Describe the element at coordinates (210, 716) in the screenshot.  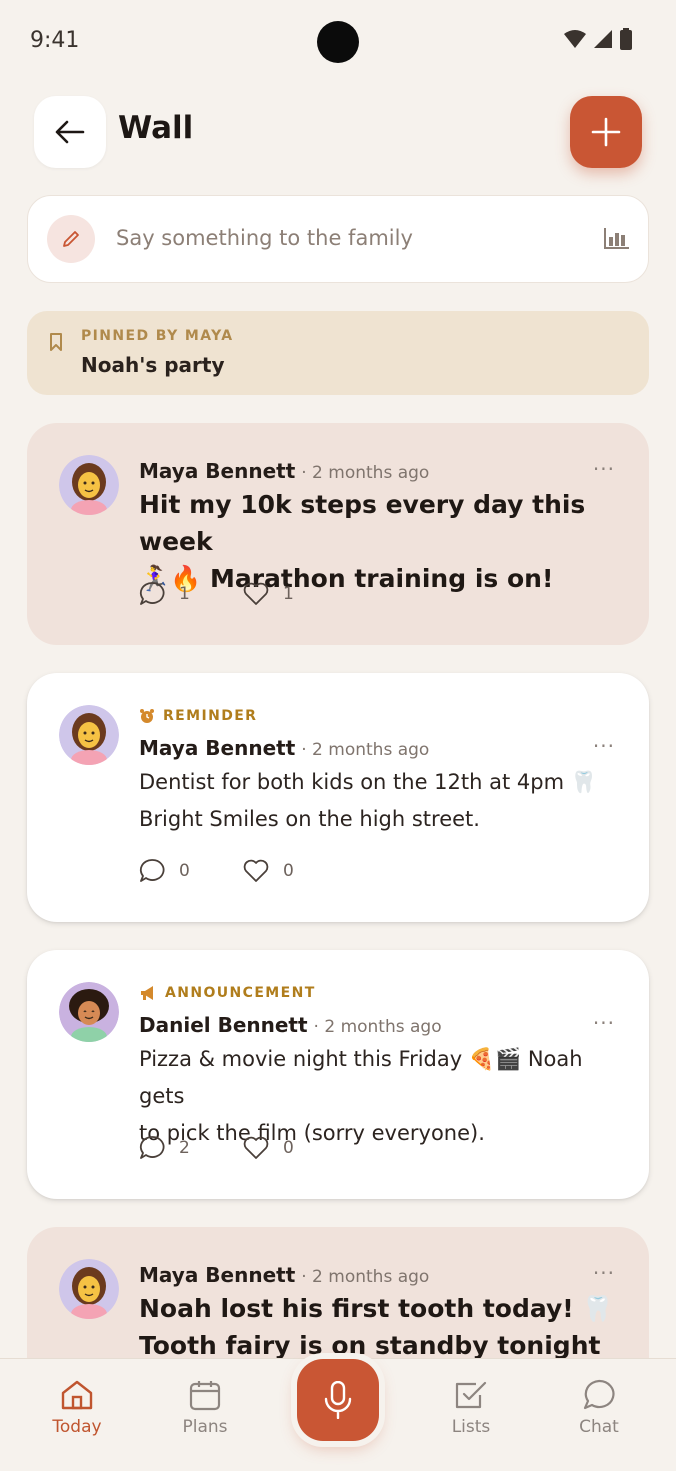
I see `post-kind-label: REMINDER` at that location.